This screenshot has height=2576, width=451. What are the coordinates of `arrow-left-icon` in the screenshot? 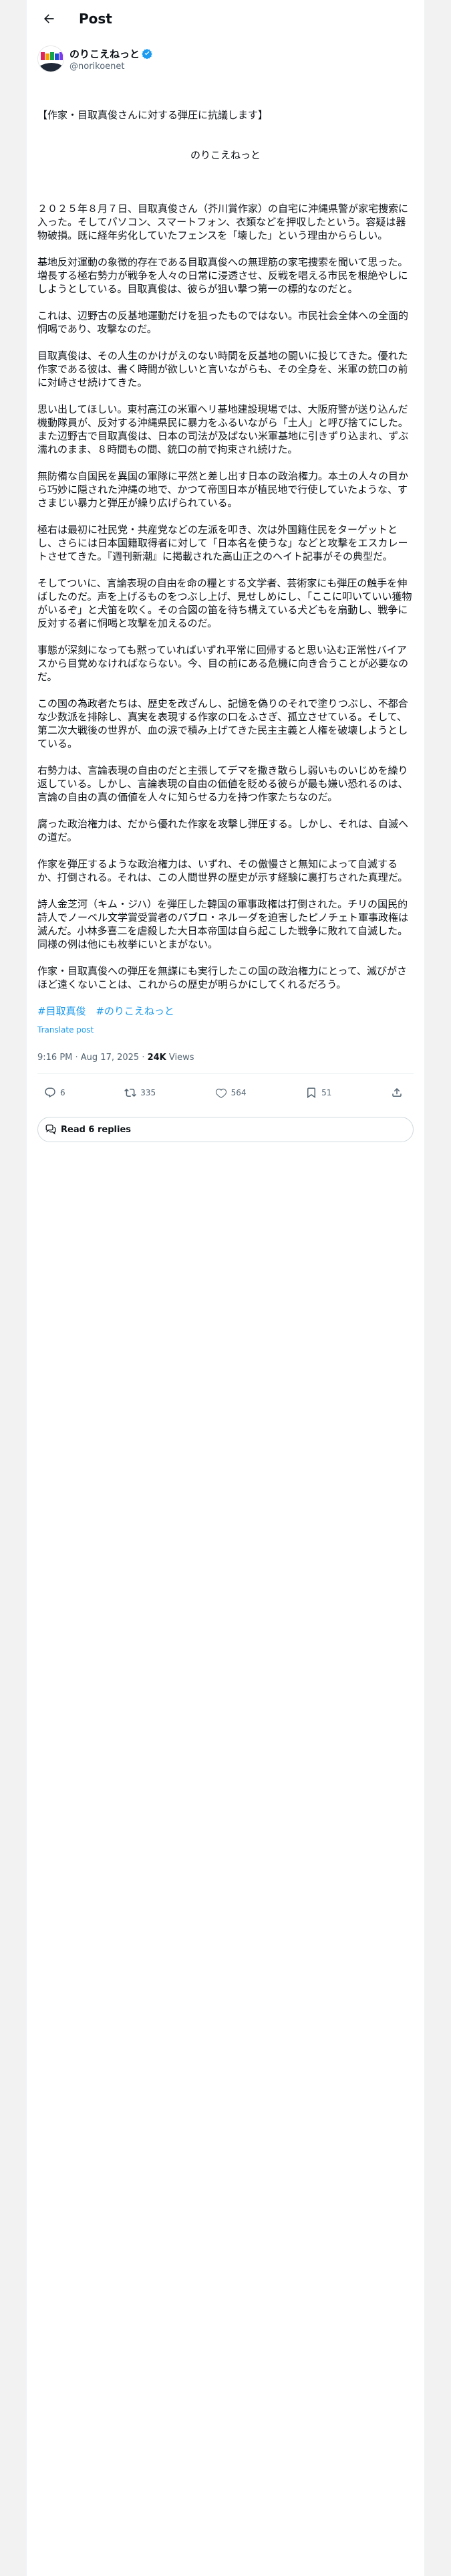 It's located at (49, 18).